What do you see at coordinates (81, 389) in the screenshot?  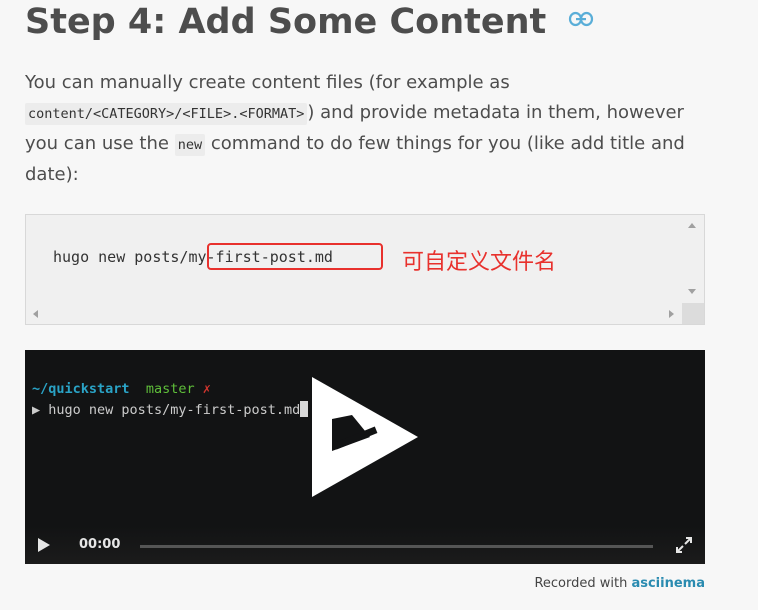 I see `terminal-path: ~/quickstart` at bounding box center [81, 389].